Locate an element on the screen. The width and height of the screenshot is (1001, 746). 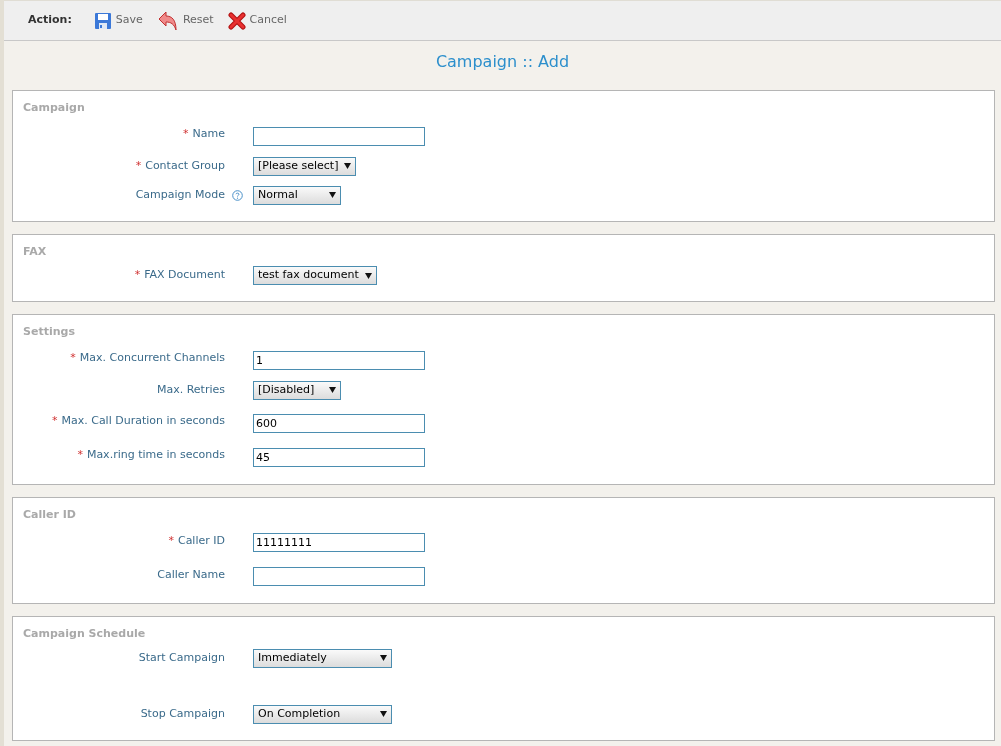
text-field: 600 is located at coordinates (339, 423).